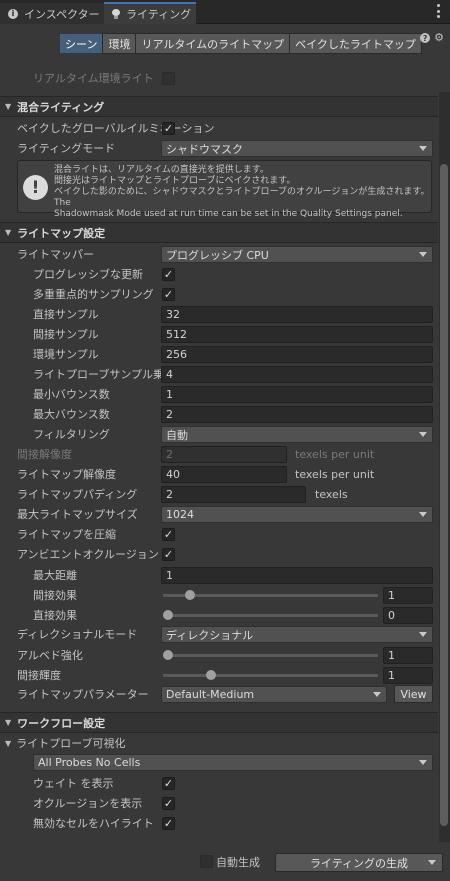 The width and height of the screenshot is (450, 881). I want to click on foldout-arrow-icon: ▼, so click(8, 106).